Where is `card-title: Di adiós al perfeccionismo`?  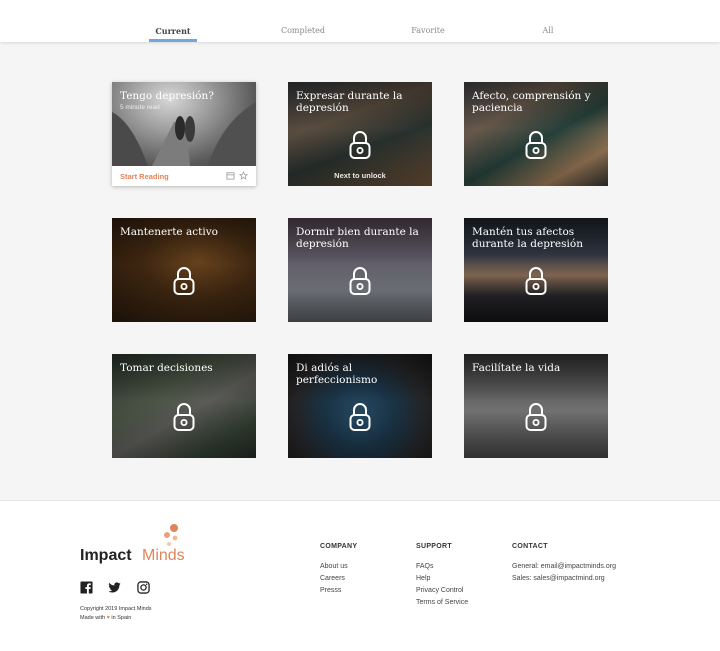
card-title: Di adiós al perfeccionismo is located at coordinates (337, 374).